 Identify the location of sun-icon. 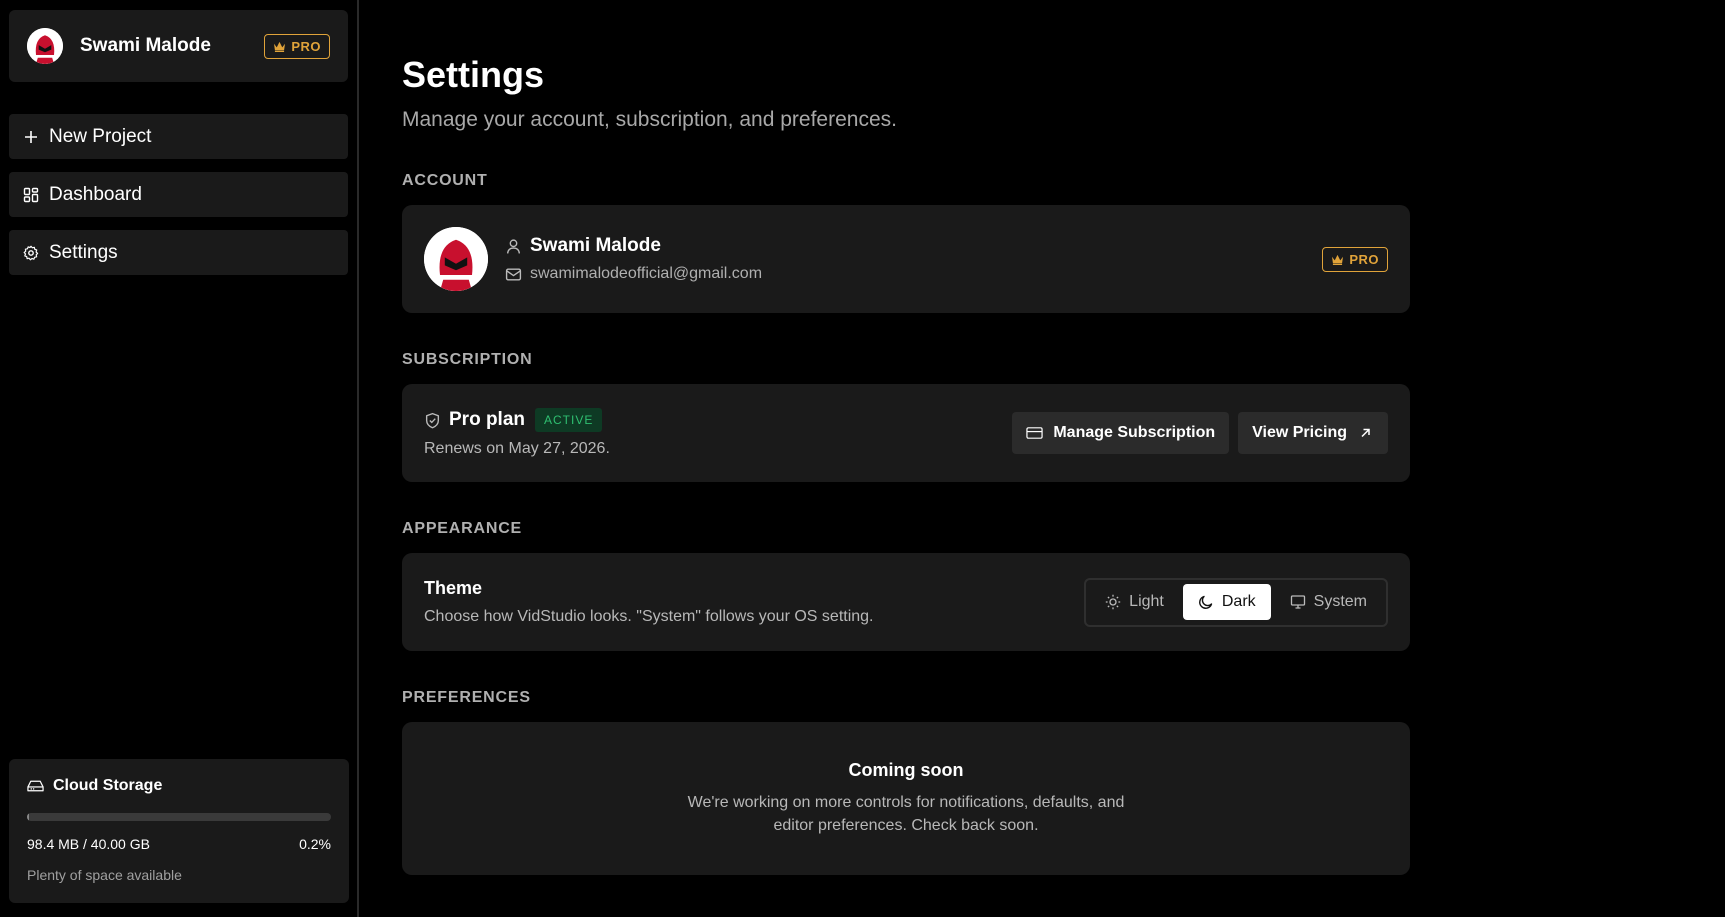
(1113, 602).